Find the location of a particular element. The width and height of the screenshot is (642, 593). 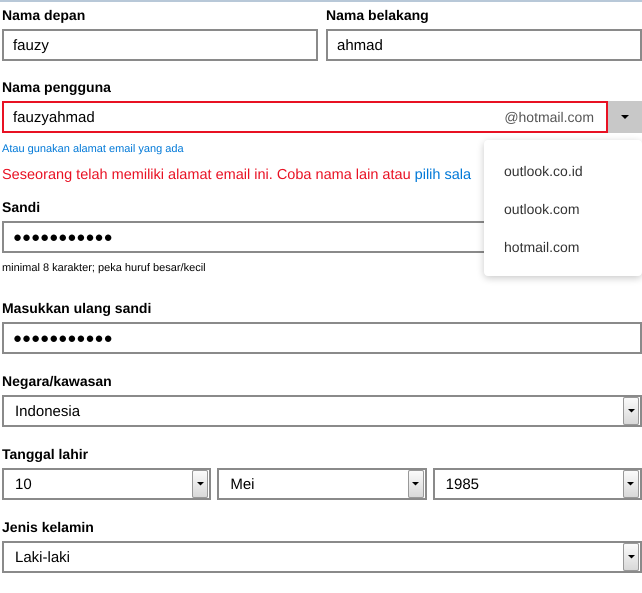

gender-select: Laki-laki is located at coordinates (322, 557).